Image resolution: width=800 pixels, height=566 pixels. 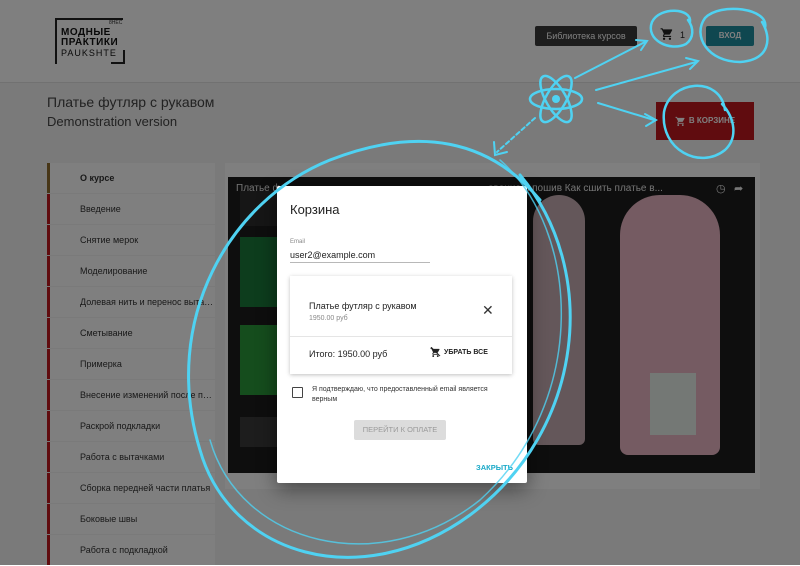 What do you see at coordinates (494, 467) in the screenshot?
I see `close-button: ЗАКРЫТЬ` at bounding box center [494, 467].